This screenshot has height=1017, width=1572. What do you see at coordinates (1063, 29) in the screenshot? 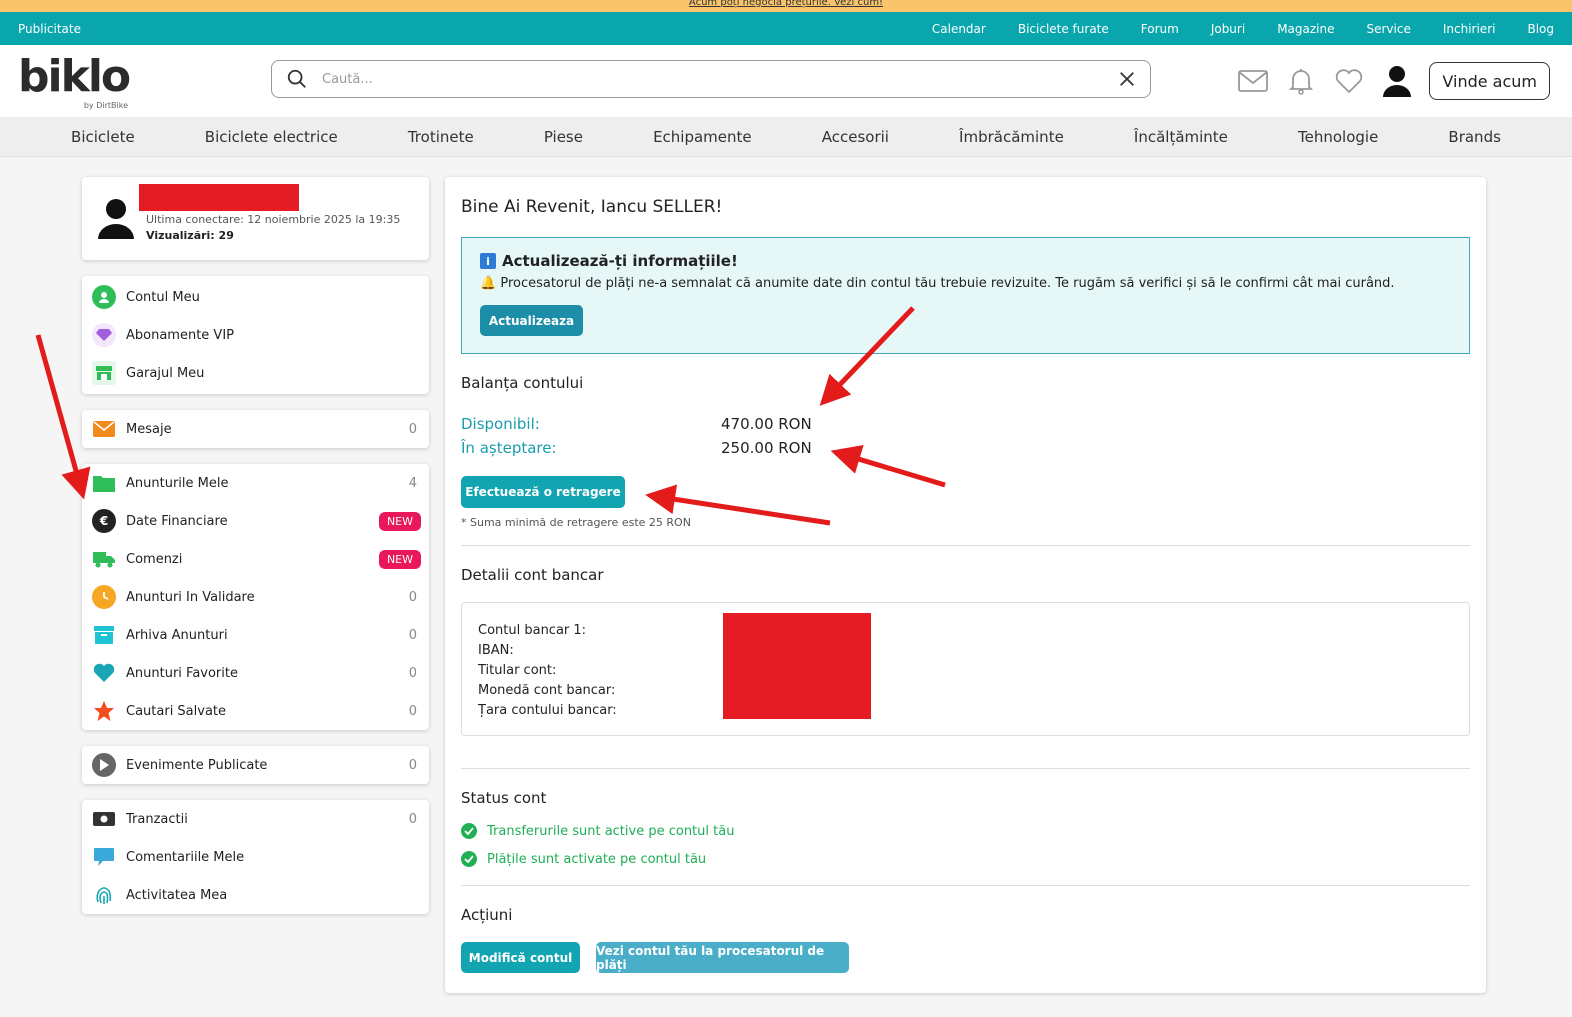
I see `top-link-stolen-bikes: Biciclete furate` at bounding box center [1063, 29].